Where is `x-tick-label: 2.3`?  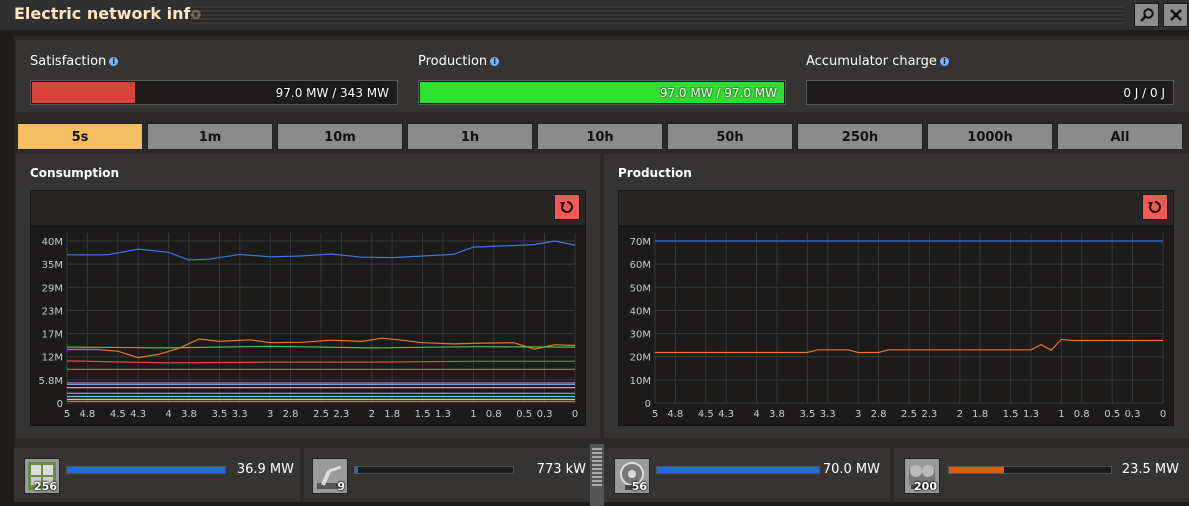
x-tick-label: 2.3 is located at coordinates (929, 414).